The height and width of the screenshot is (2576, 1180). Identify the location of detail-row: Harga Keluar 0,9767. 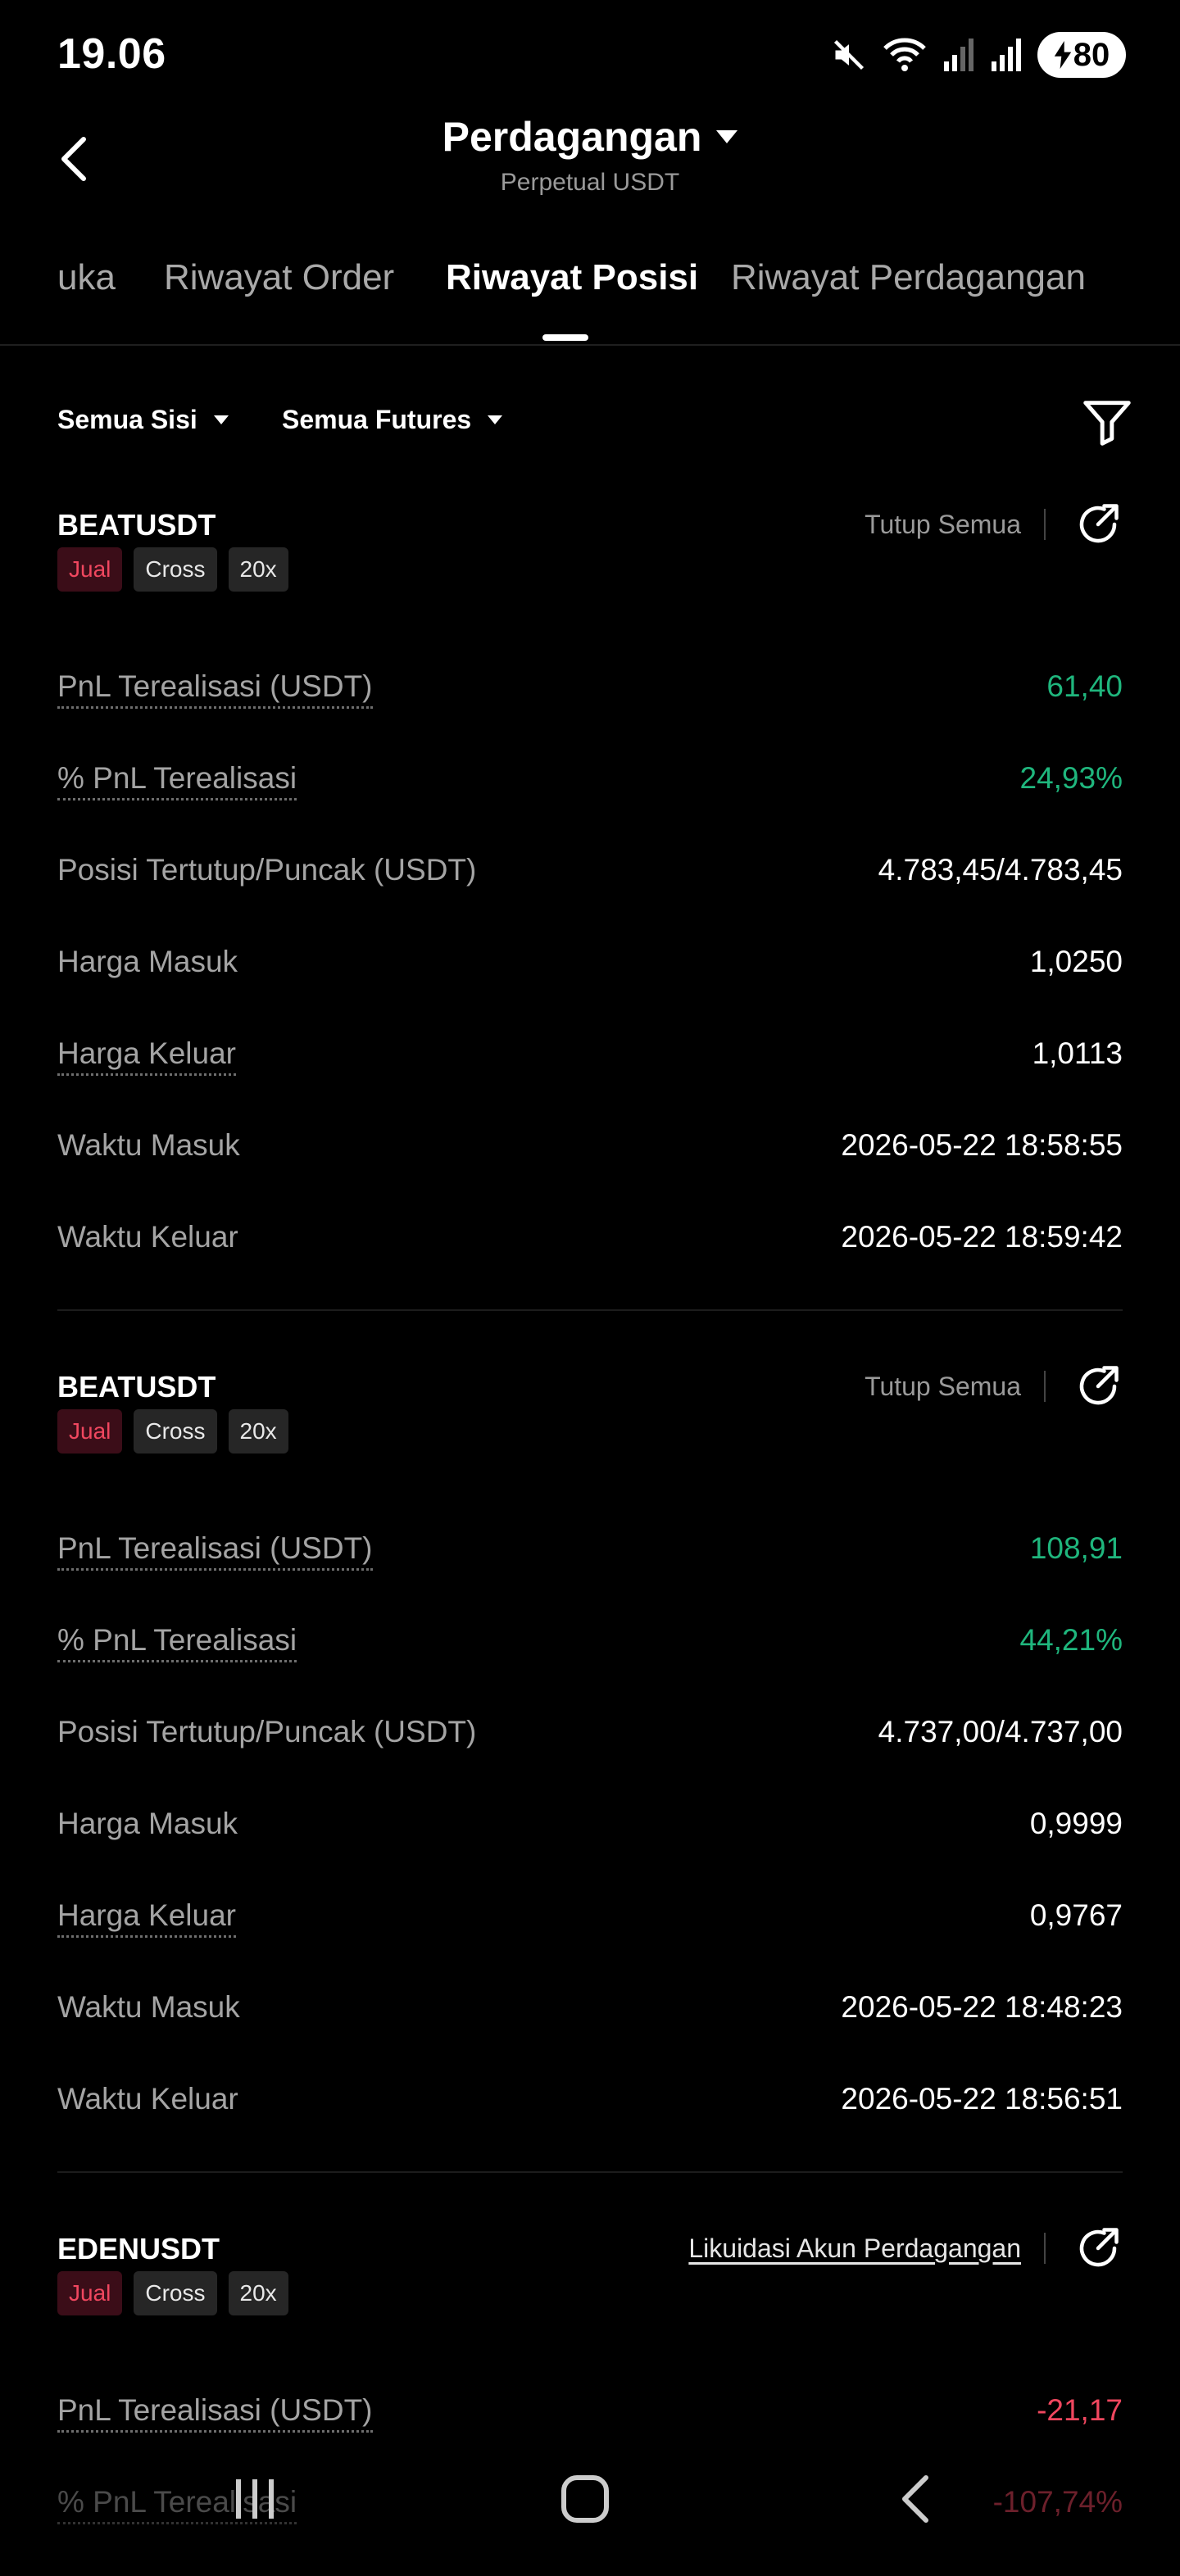
(590, 1943).